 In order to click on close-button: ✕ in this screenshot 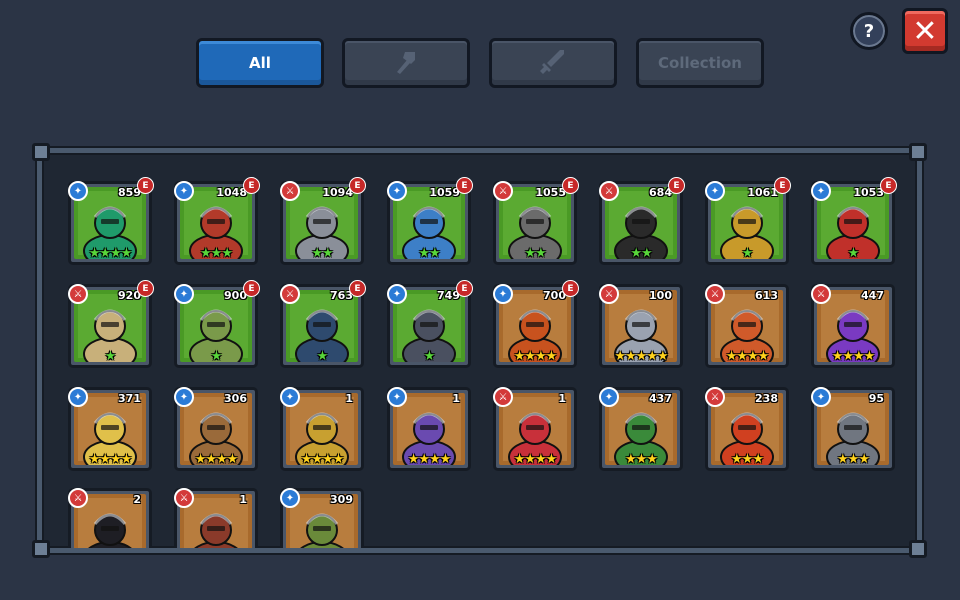, I will do `click(925, 31)`.